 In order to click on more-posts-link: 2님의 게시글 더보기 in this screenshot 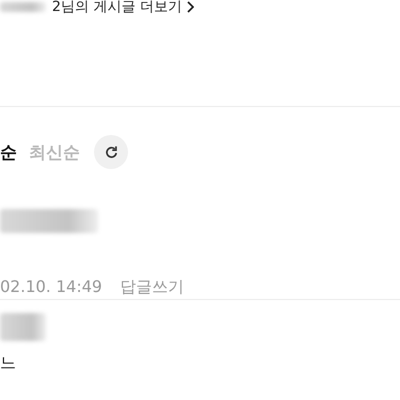, I will do `click(123, 7)`.